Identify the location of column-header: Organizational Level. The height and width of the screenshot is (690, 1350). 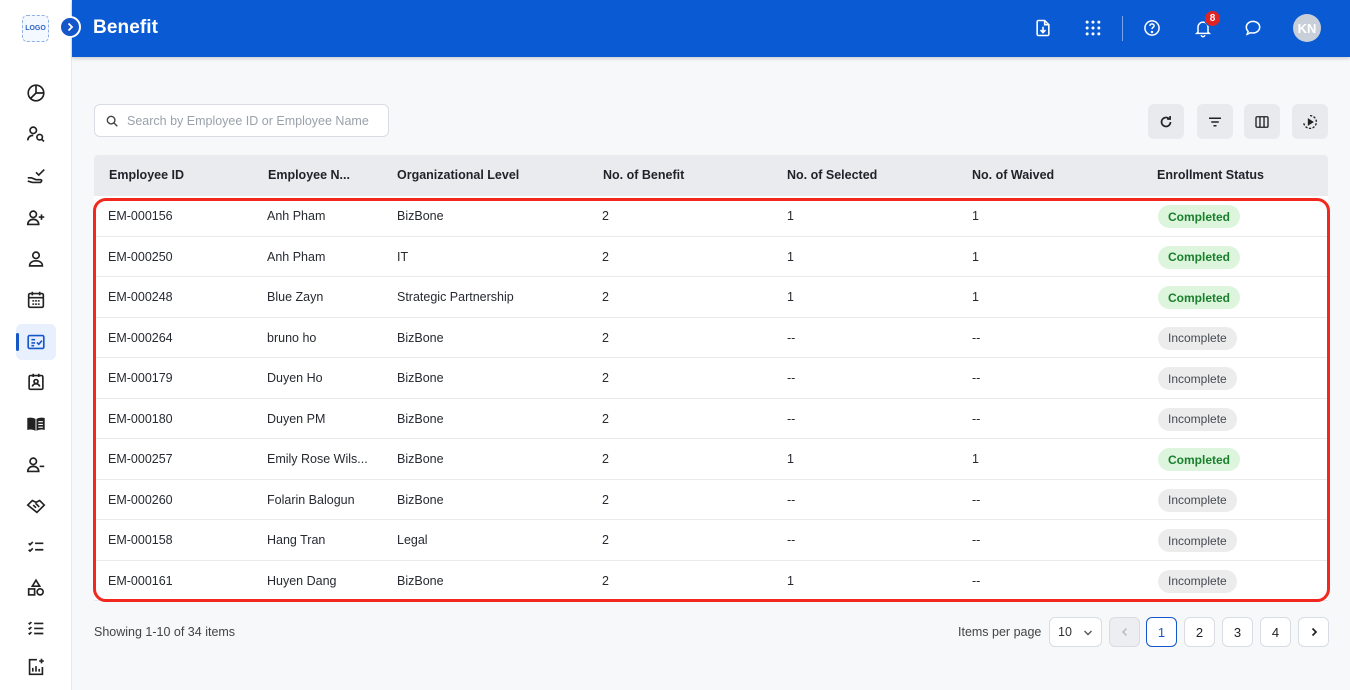
(458, 175).